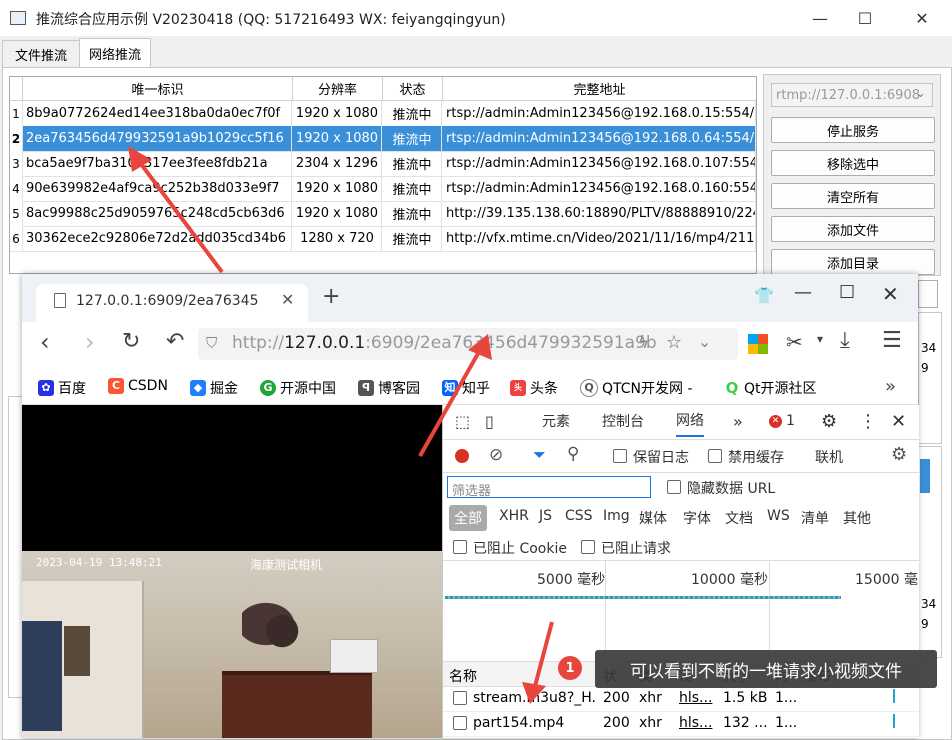 The image size is (952, 740). I want to click on reload-icon: ↻, so click(131, 341).